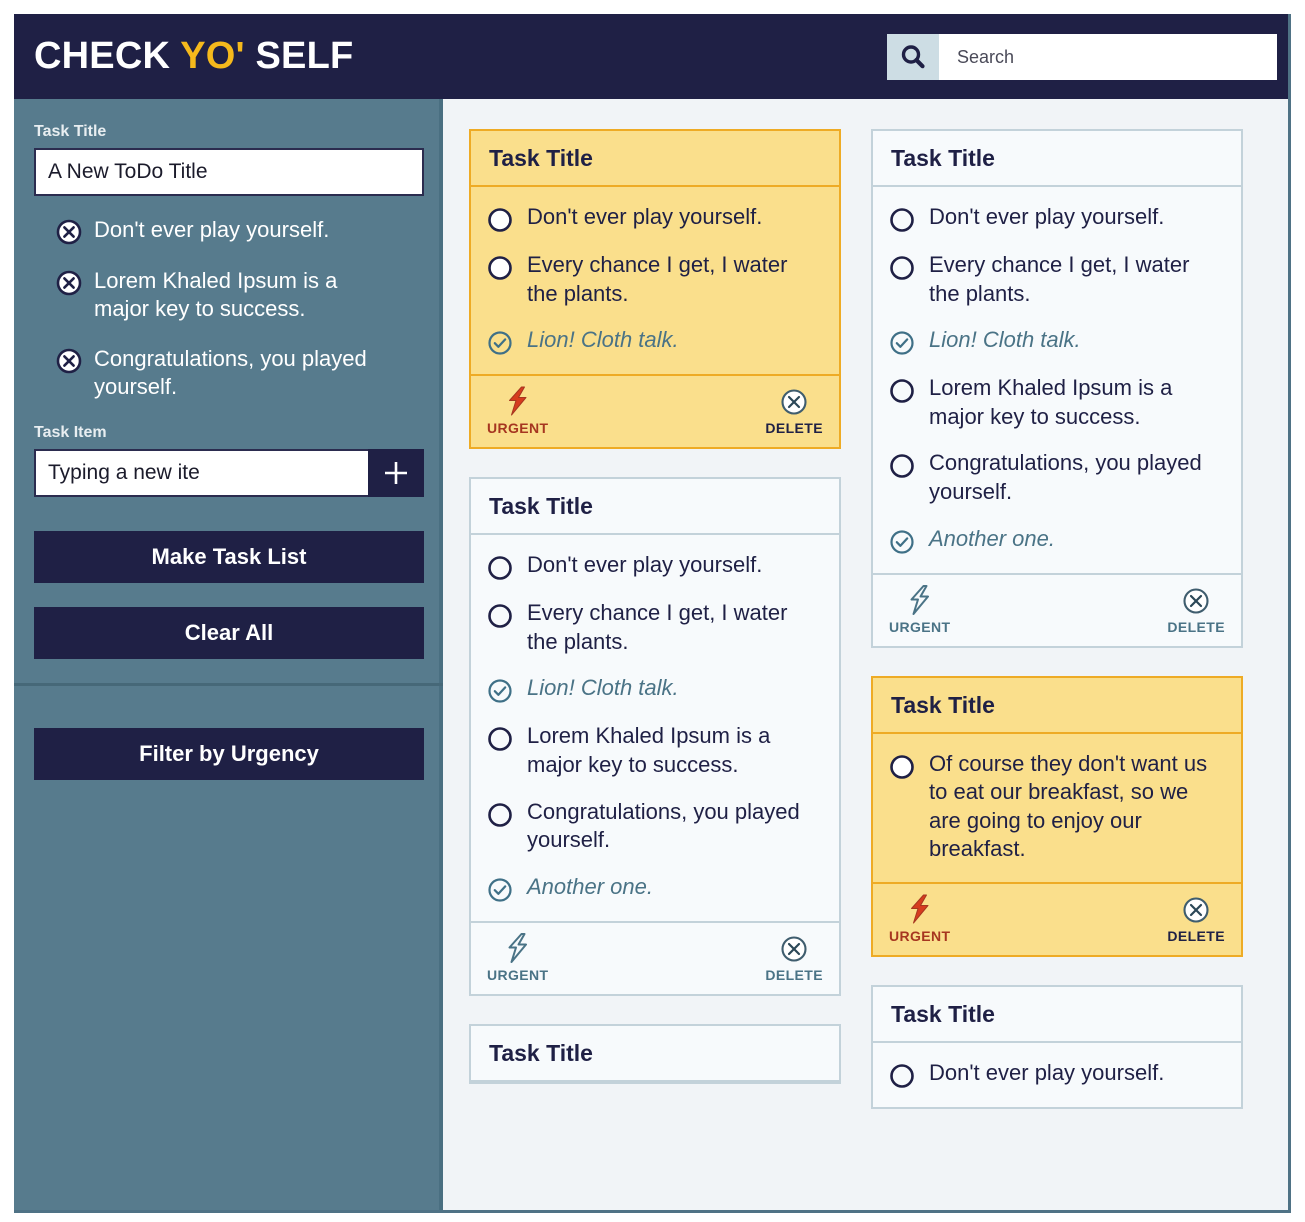 The image size is (1305, 1222). Describe the element at coordinates (1108, 57) in the screenshot. I see `search-input` at that location.